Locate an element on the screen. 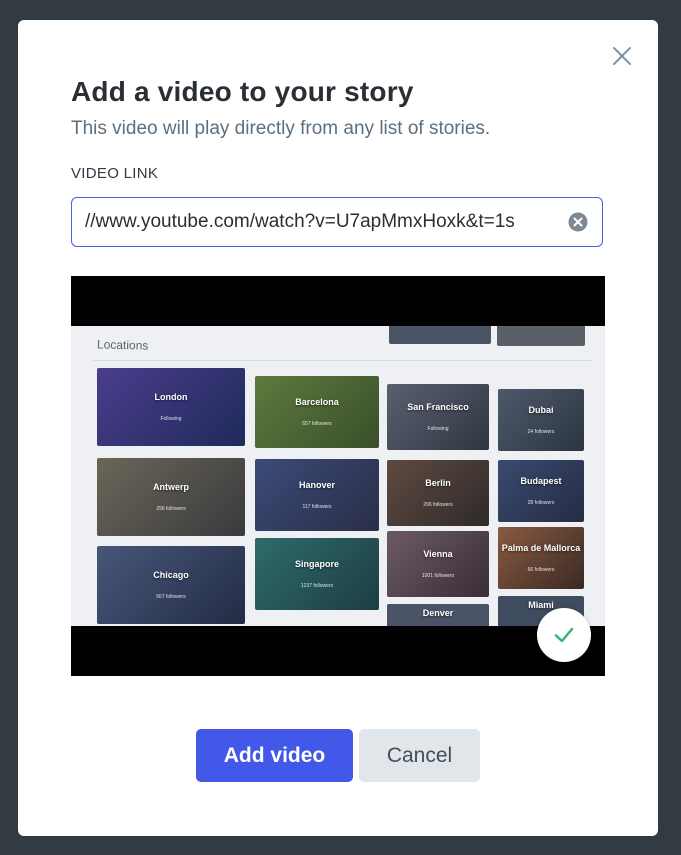 The width and height of the screenshot is (681, 855). location-name: Vienna is located at coordinates (438, 554).